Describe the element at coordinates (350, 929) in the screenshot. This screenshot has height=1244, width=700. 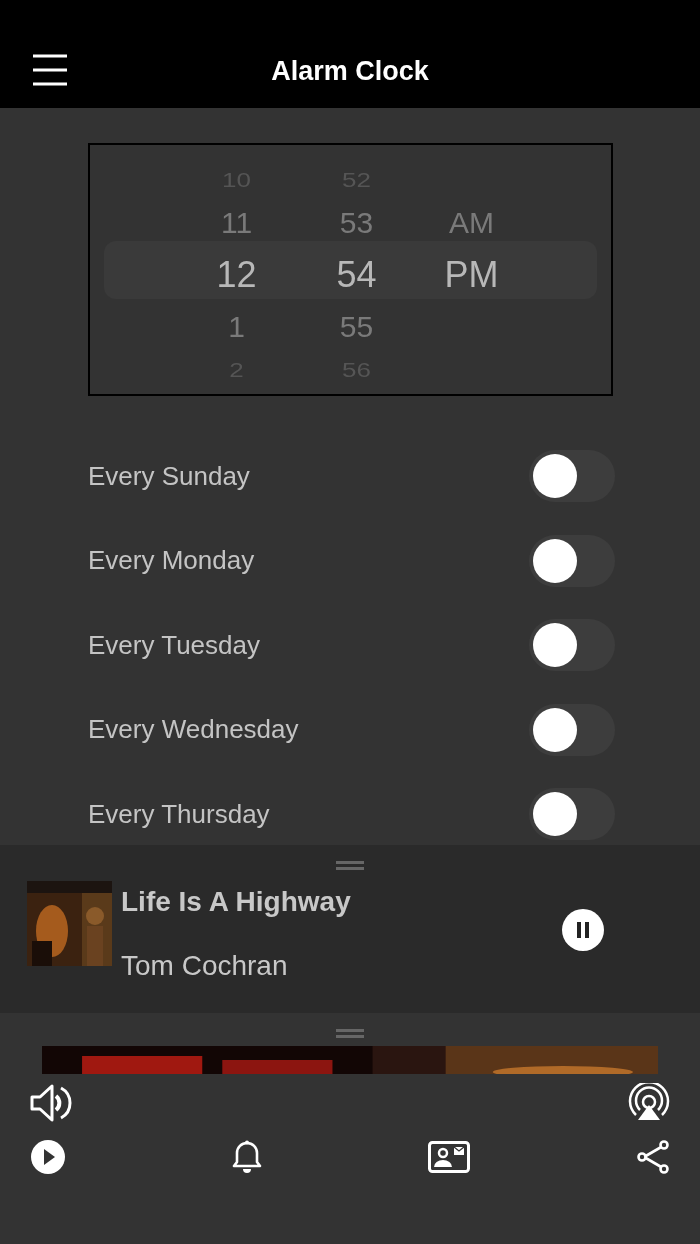
I see `mini-player: Life Is A Highway Tom Cochran` at that location.